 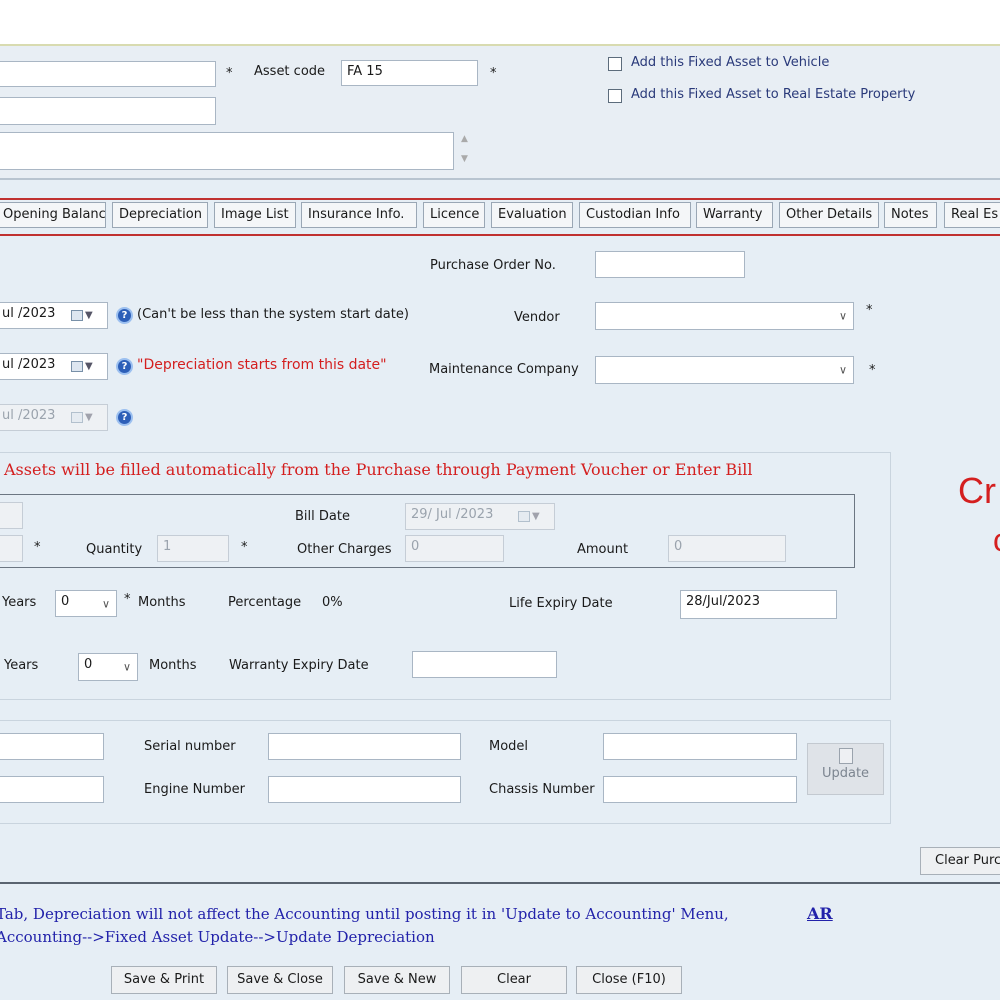 I want to click on maintenance-required: *, so click(x=872, y=370).